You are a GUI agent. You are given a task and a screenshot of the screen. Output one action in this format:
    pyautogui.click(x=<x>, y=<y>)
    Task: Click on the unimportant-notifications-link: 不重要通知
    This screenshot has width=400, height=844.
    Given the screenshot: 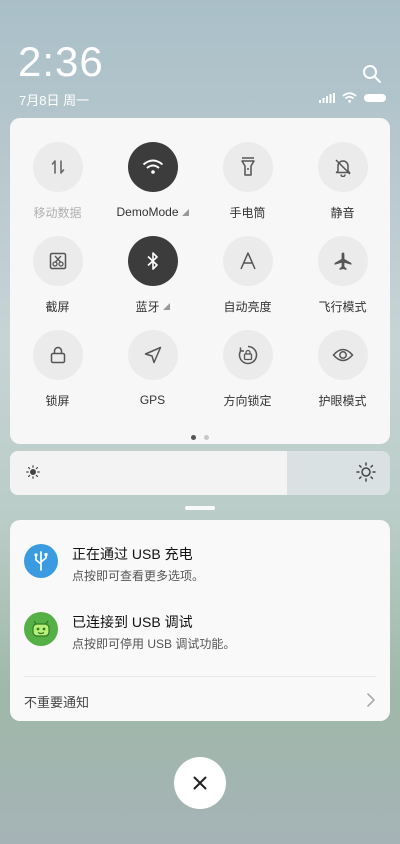 What is the action you would take?
    pyautogui.click(x=56, y=701)
    